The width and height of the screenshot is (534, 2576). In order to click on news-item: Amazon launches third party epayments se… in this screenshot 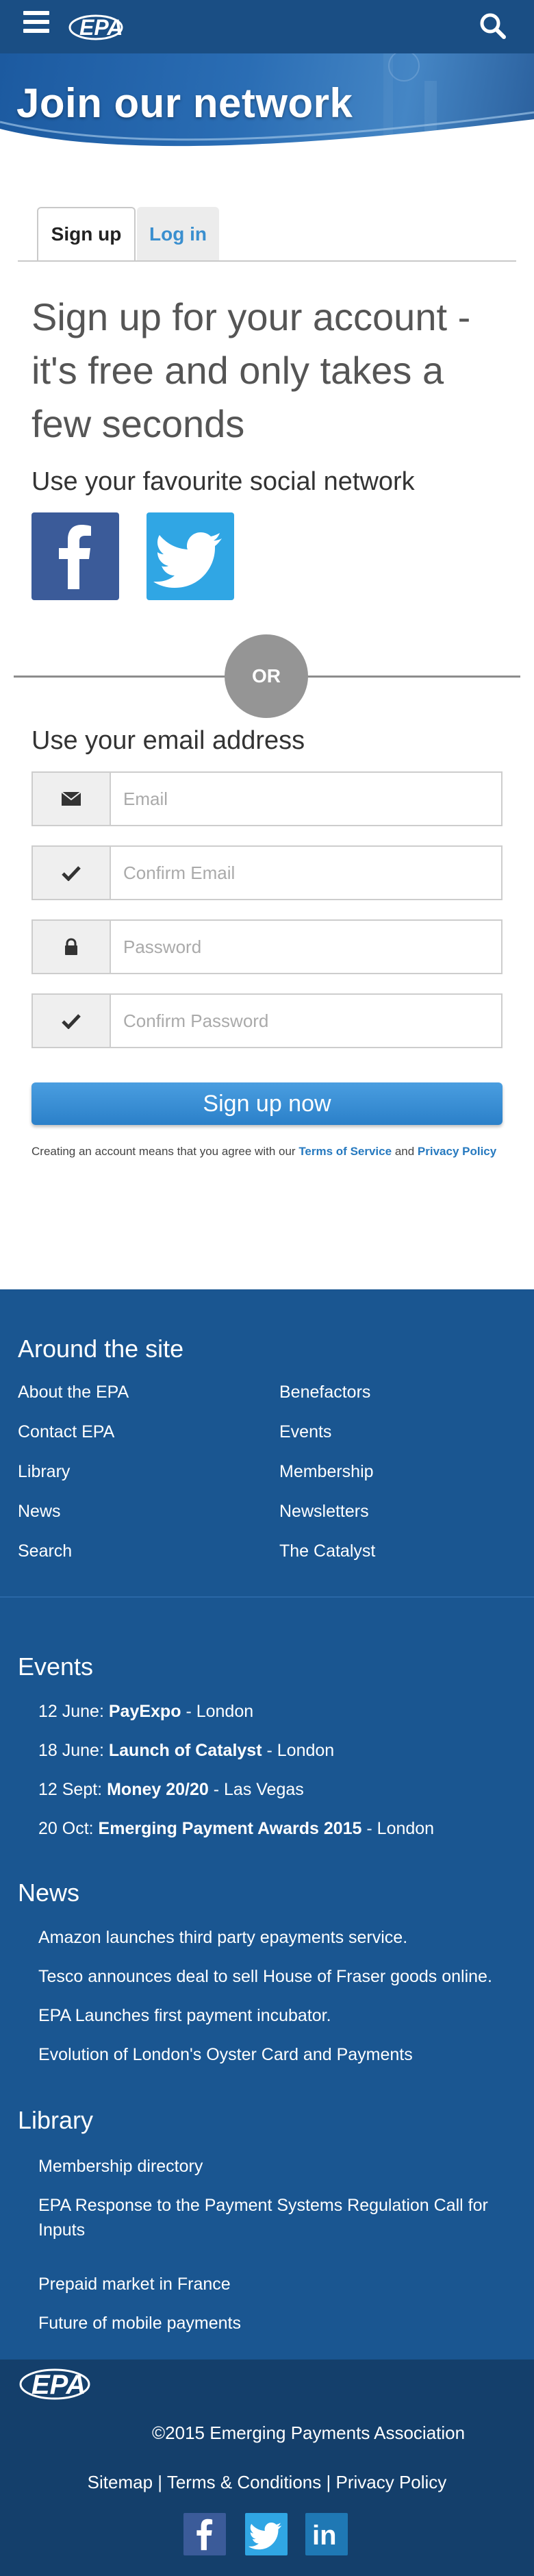, I will do `click(278, 1937)`.